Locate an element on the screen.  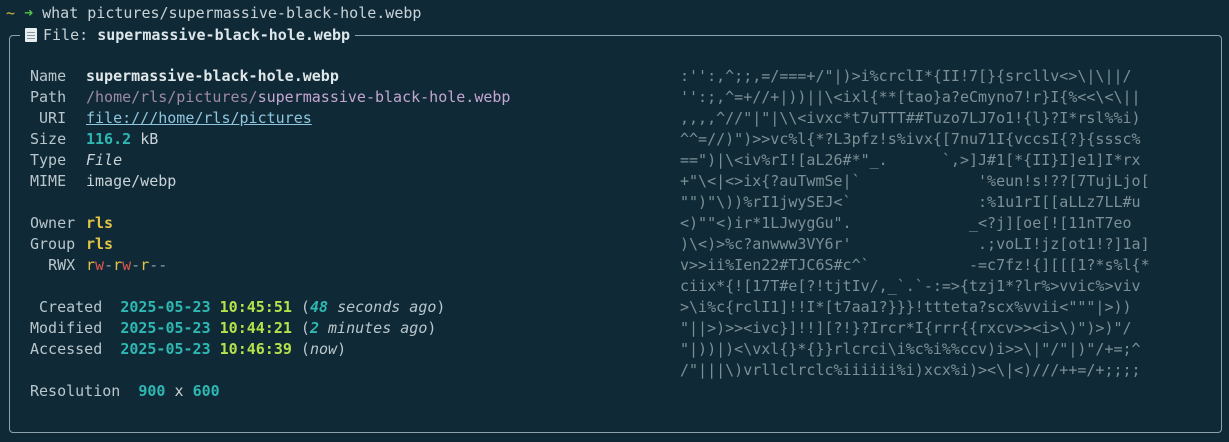
created-rel-text: seconds ago is located at coordinates (387, 307).